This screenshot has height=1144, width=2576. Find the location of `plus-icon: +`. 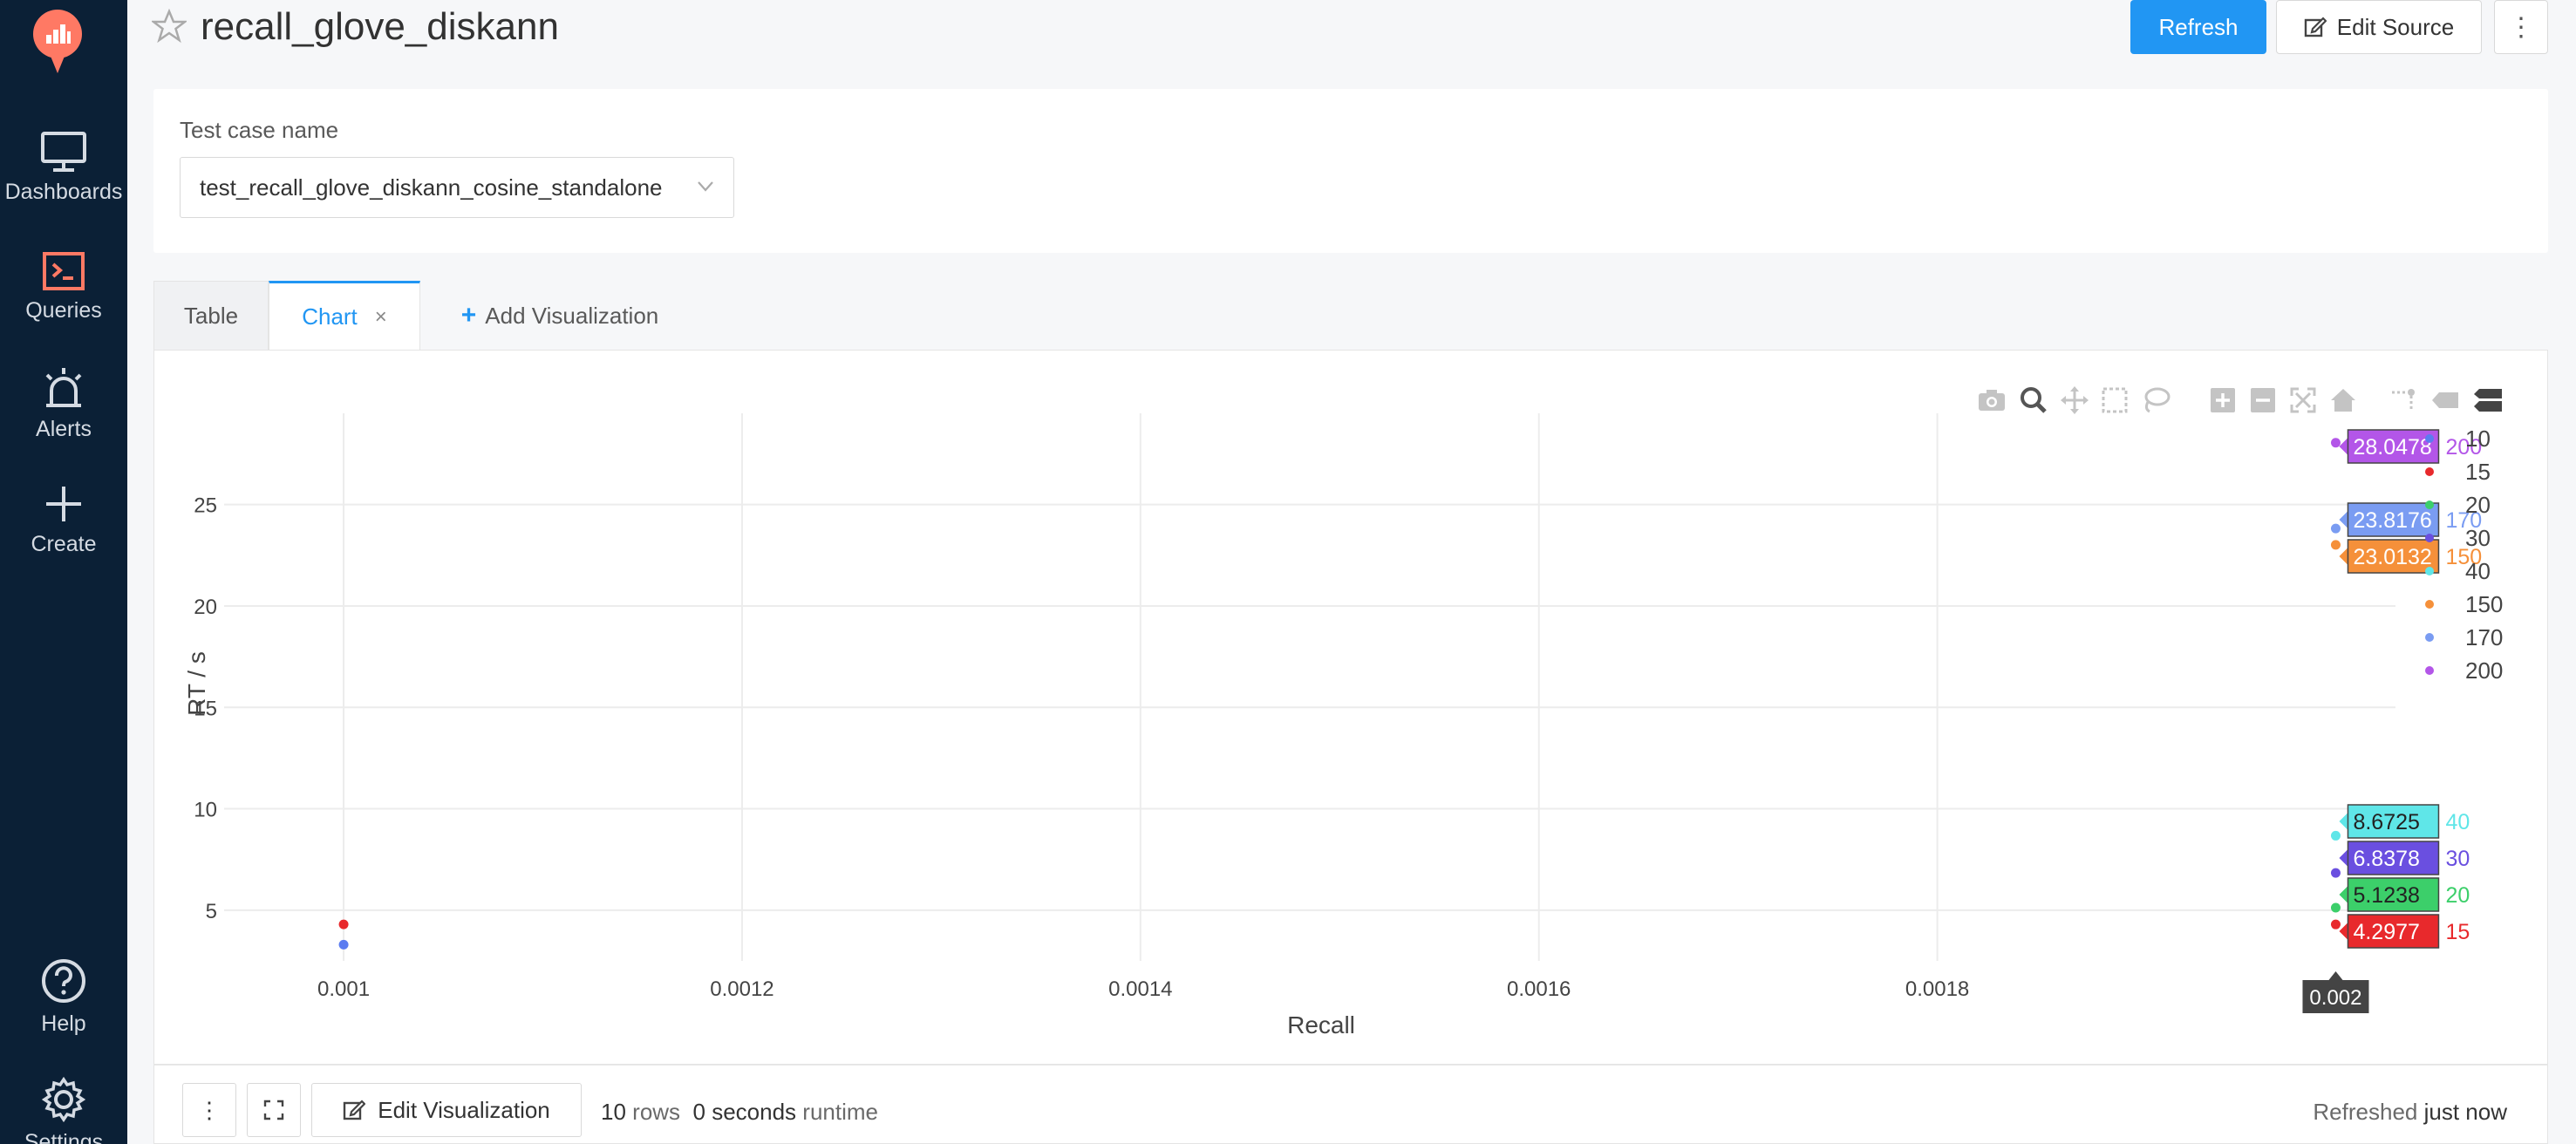

plus-icon: + is located at coordinates (469, 315).